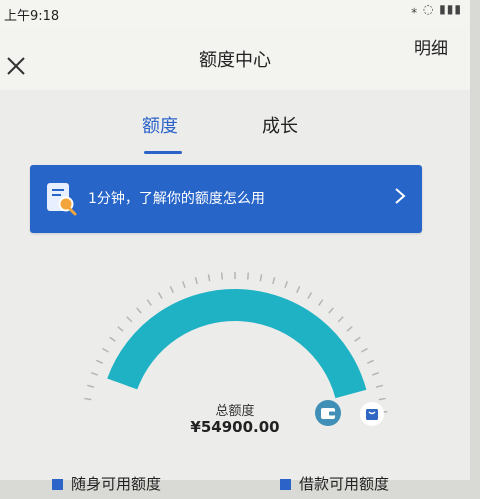 This screenshot has height=499, width=480. I want to click on active-tab-indicator, so click(163, 152).